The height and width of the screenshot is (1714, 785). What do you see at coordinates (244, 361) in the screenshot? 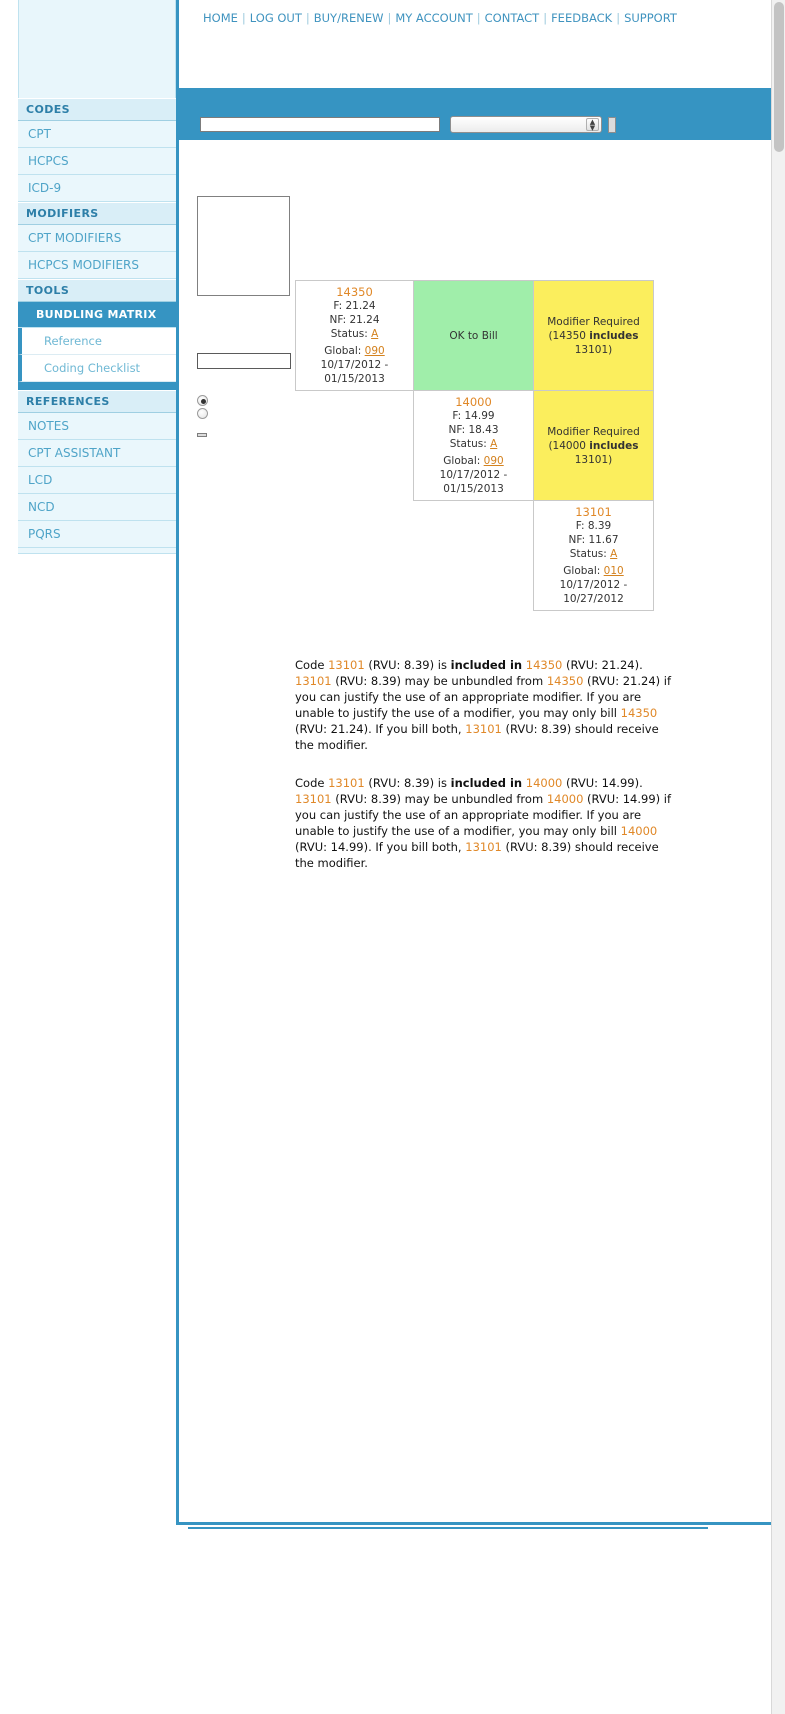
I see `date-of-service-input` at bounding box center [244, 361].